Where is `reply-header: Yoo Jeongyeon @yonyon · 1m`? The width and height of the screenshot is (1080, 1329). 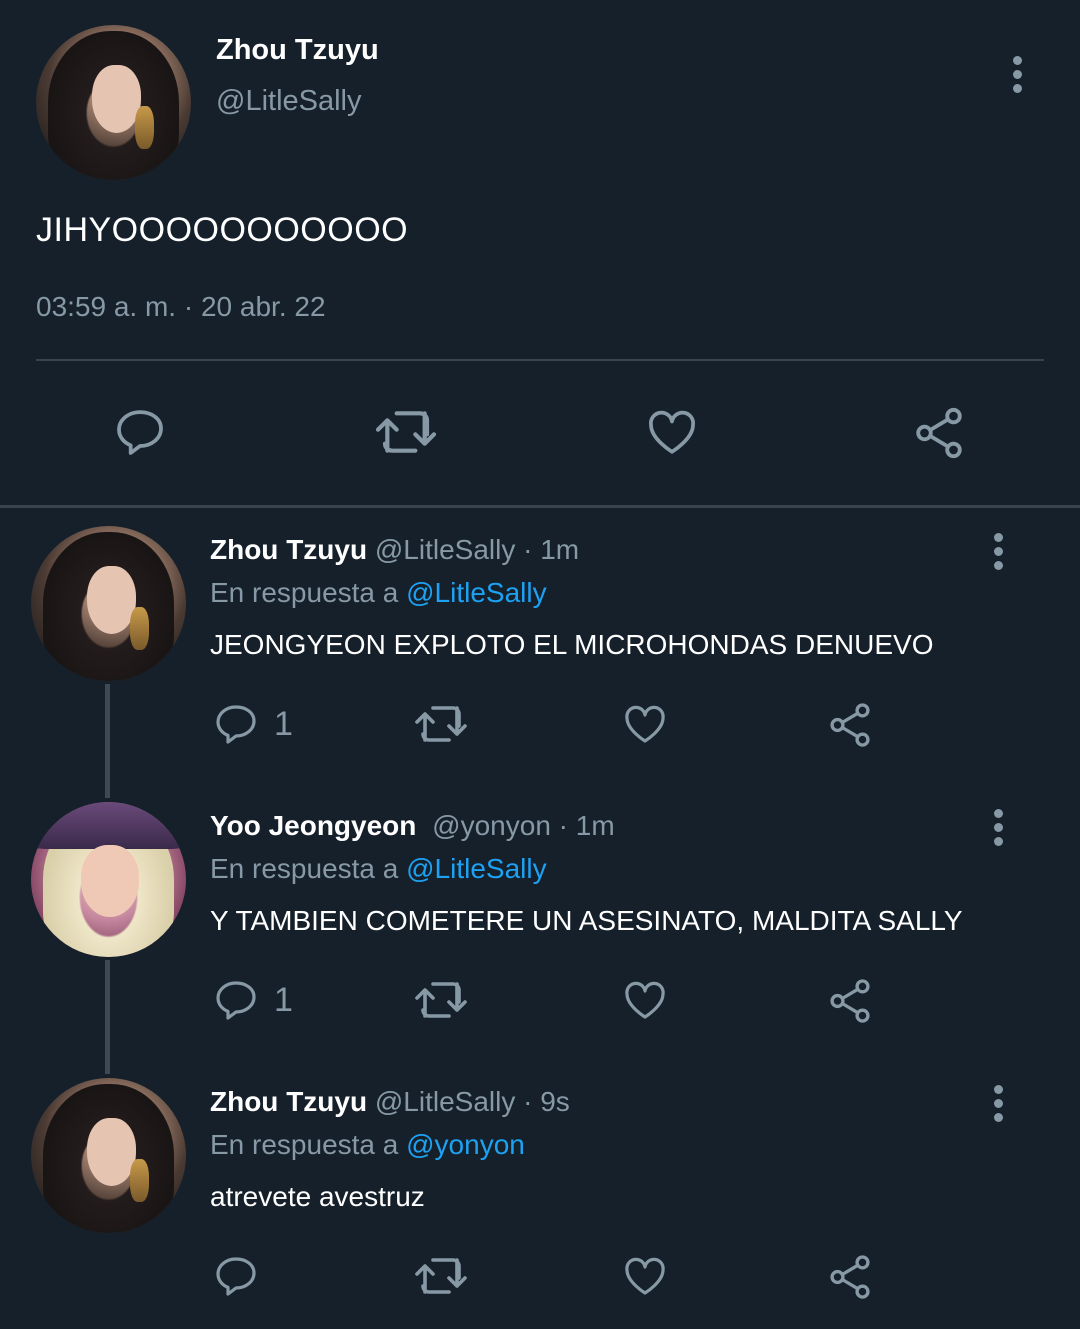
reply-header: Yoo Jeongyeon @yonyon · 1m is located at coordinates (412, 826).